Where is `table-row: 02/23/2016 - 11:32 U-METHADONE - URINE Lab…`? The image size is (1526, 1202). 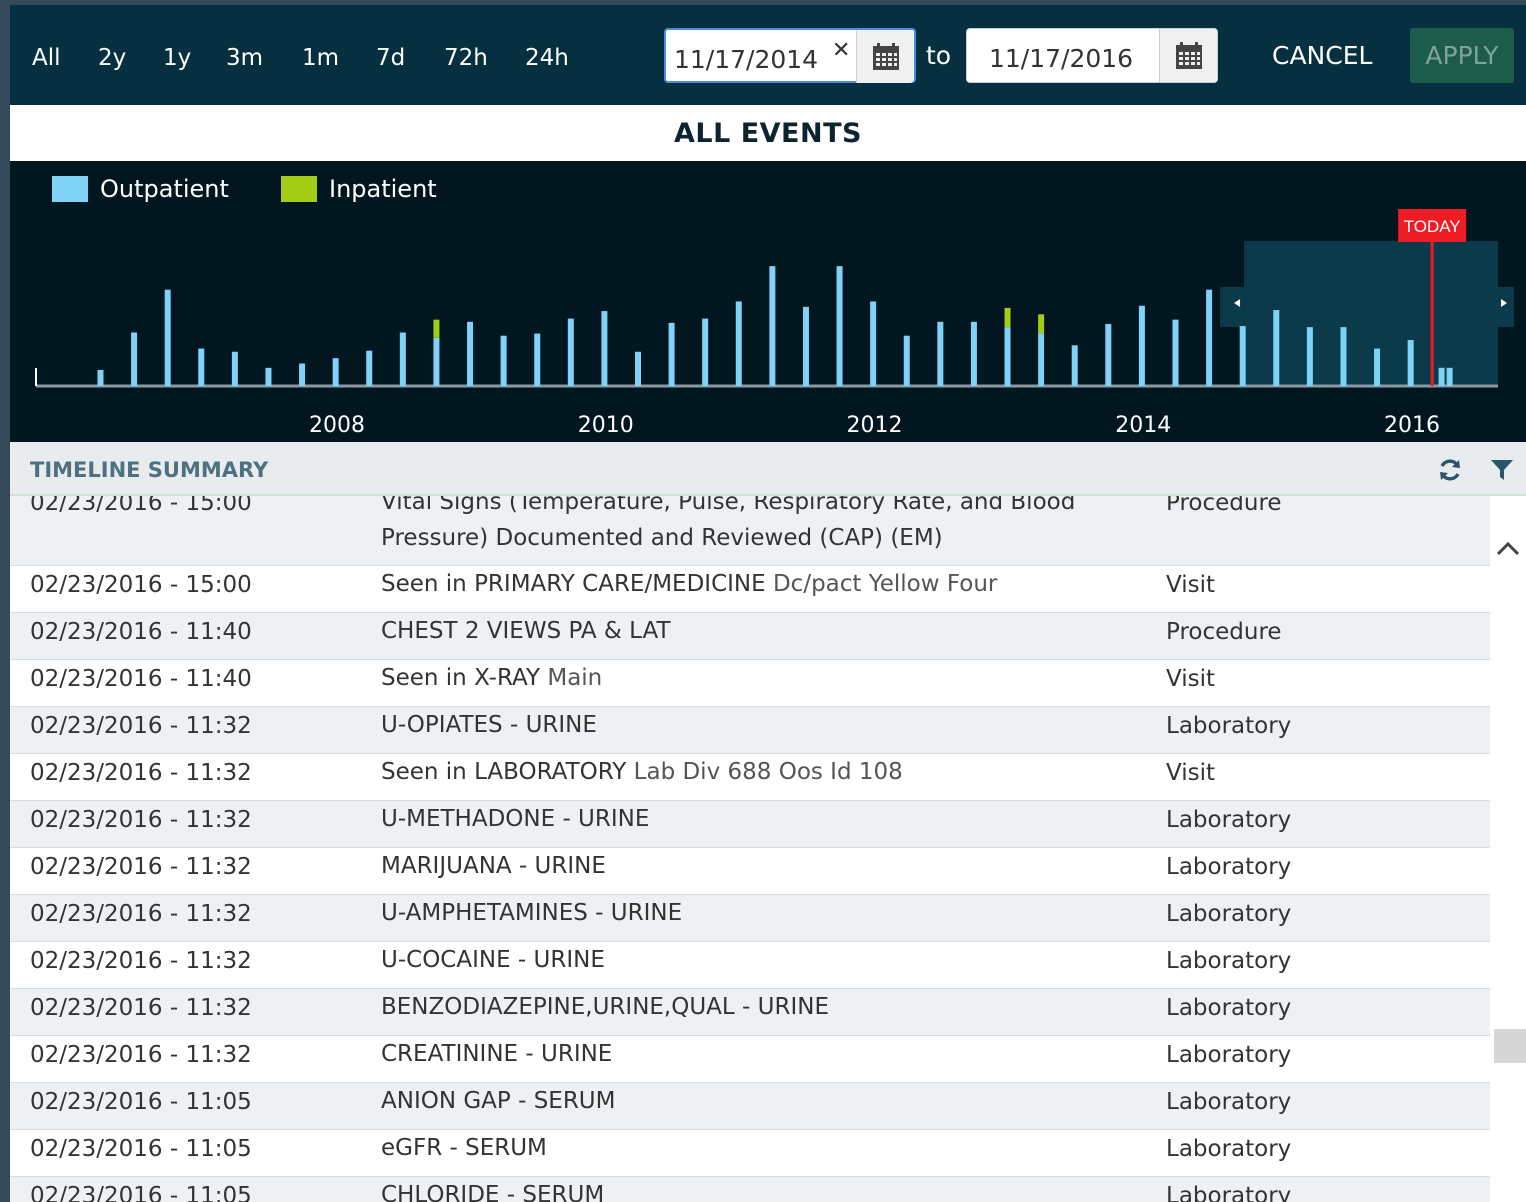 table-row: 02/23/2016 - 11:32 U-METHADONE - URINE Lab… is located at coordinates (750, 824).